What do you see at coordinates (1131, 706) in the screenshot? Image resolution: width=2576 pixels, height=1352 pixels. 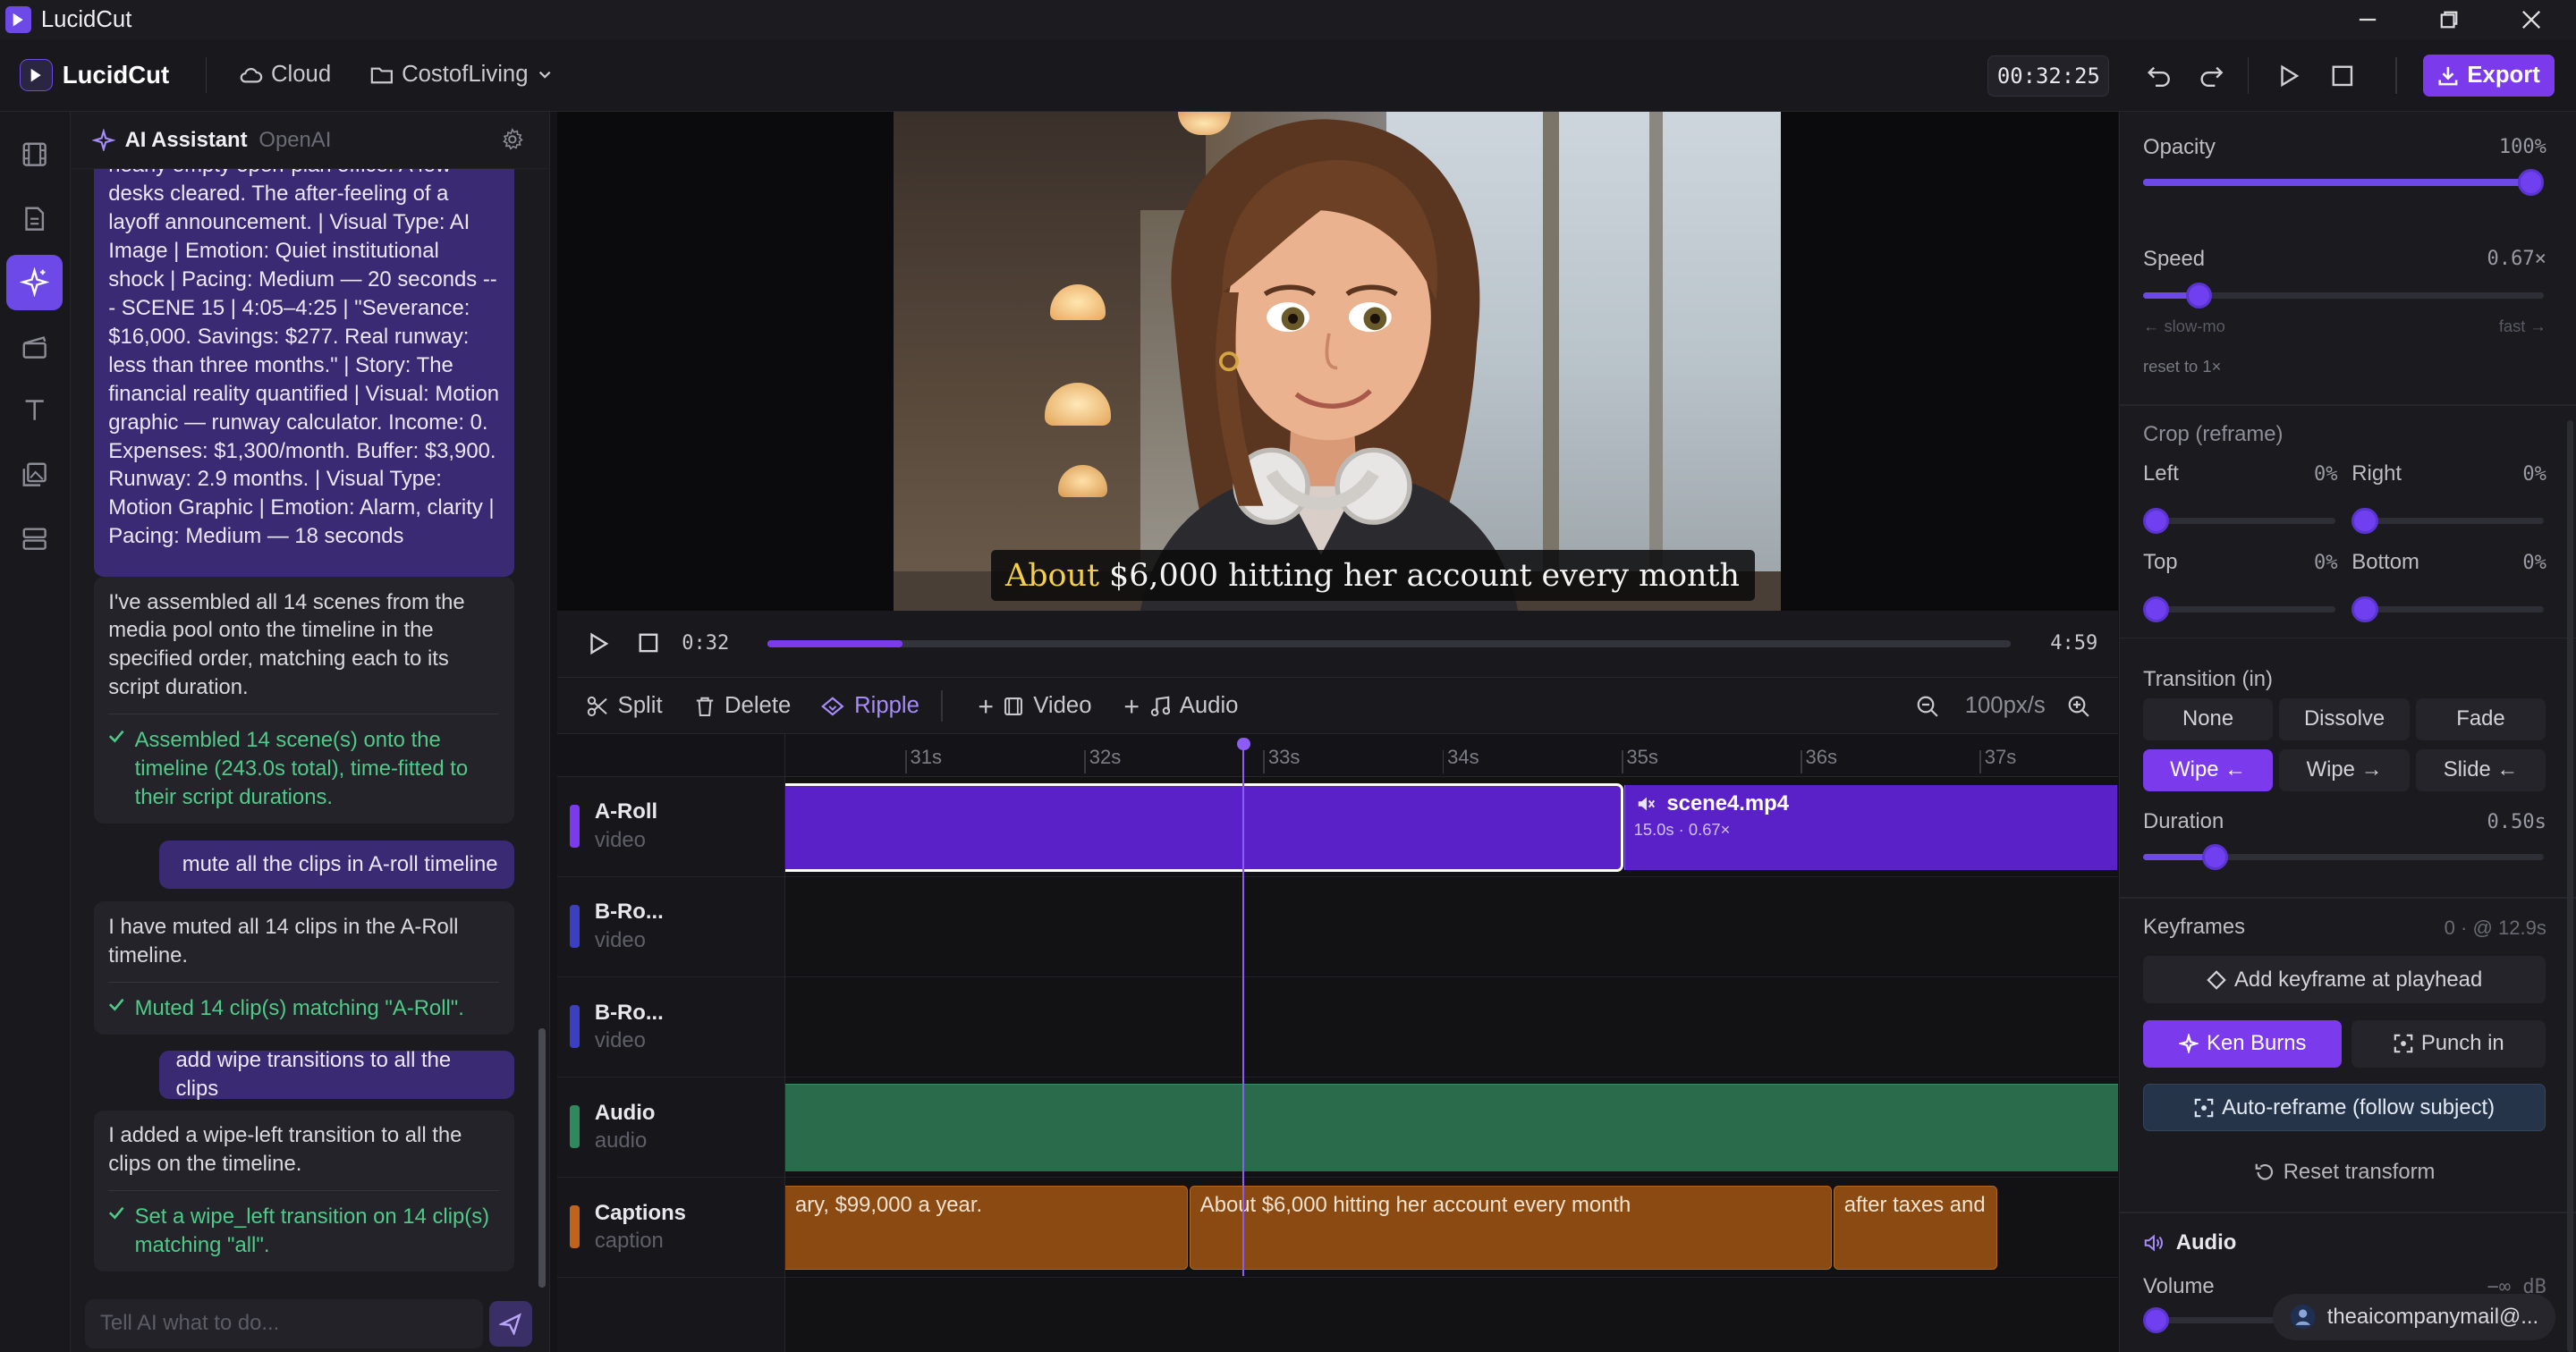 I see `plus-icon` at bounding box center [1131, 706].